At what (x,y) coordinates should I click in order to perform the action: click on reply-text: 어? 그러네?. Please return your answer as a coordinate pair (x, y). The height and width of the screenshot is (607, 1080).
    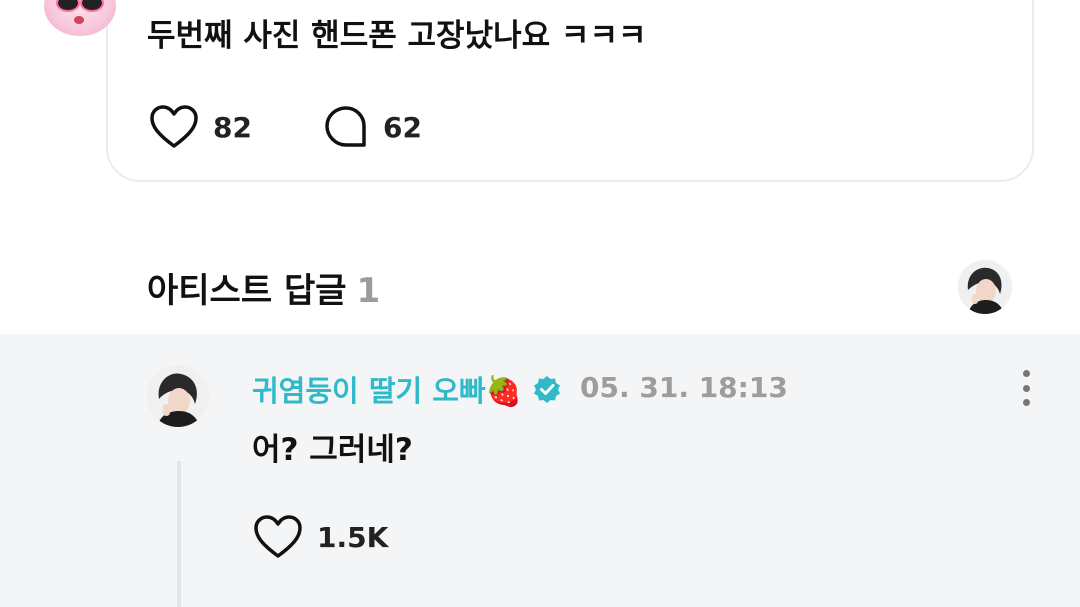
    Looking at the image, I should click on (332, 450).